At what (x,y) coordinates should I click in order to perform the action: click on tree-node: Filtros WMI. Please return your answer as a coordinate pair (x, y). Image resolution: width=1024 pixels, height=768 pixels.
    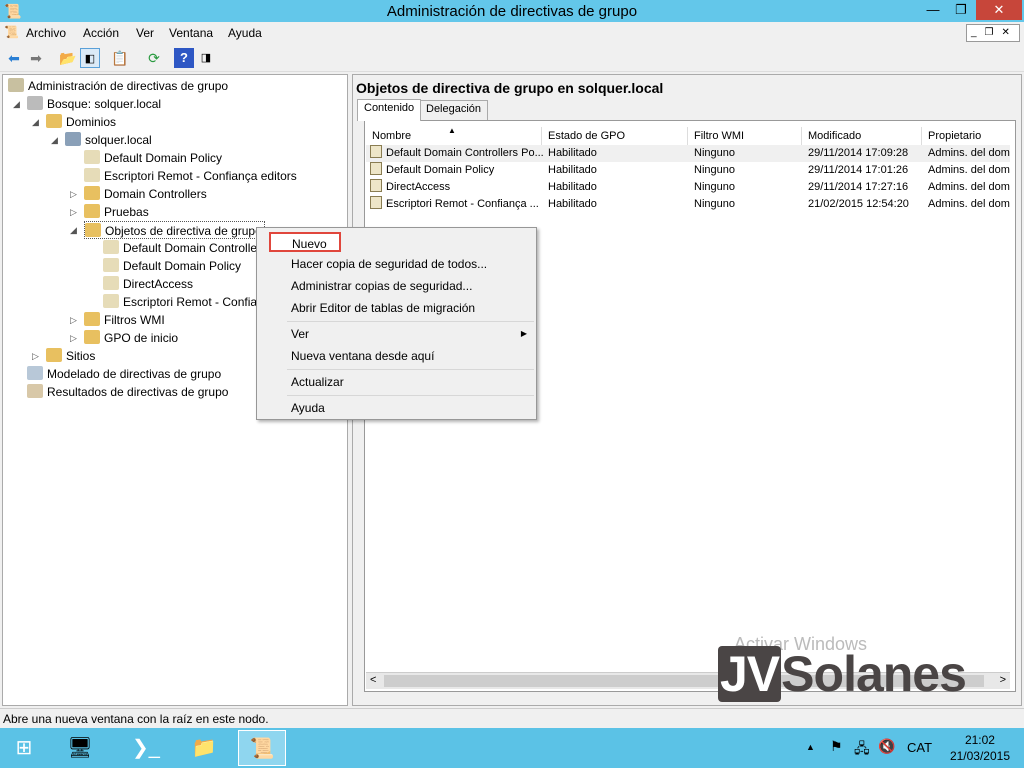
    Looking at the image, I should click on (124, 320).